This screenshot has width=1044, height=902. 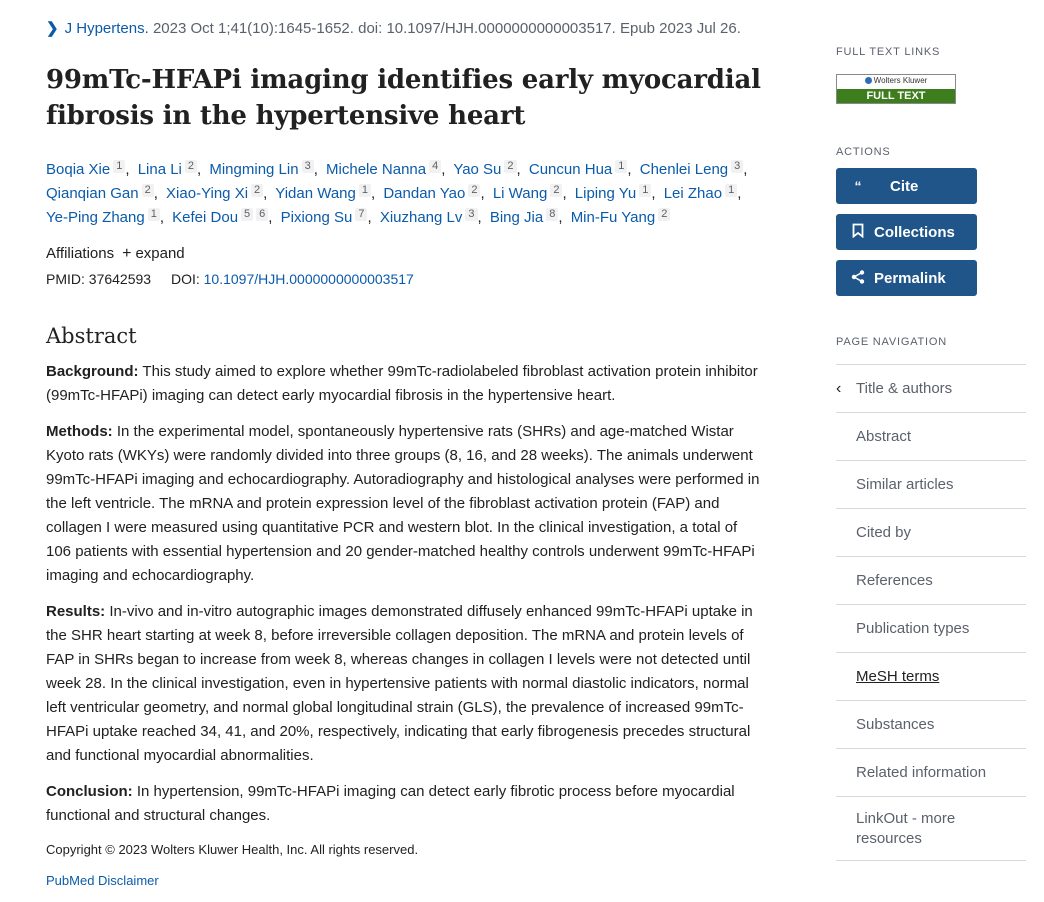 I want to click on chevron-right-icon: ❯, so click(x=52, y=28).